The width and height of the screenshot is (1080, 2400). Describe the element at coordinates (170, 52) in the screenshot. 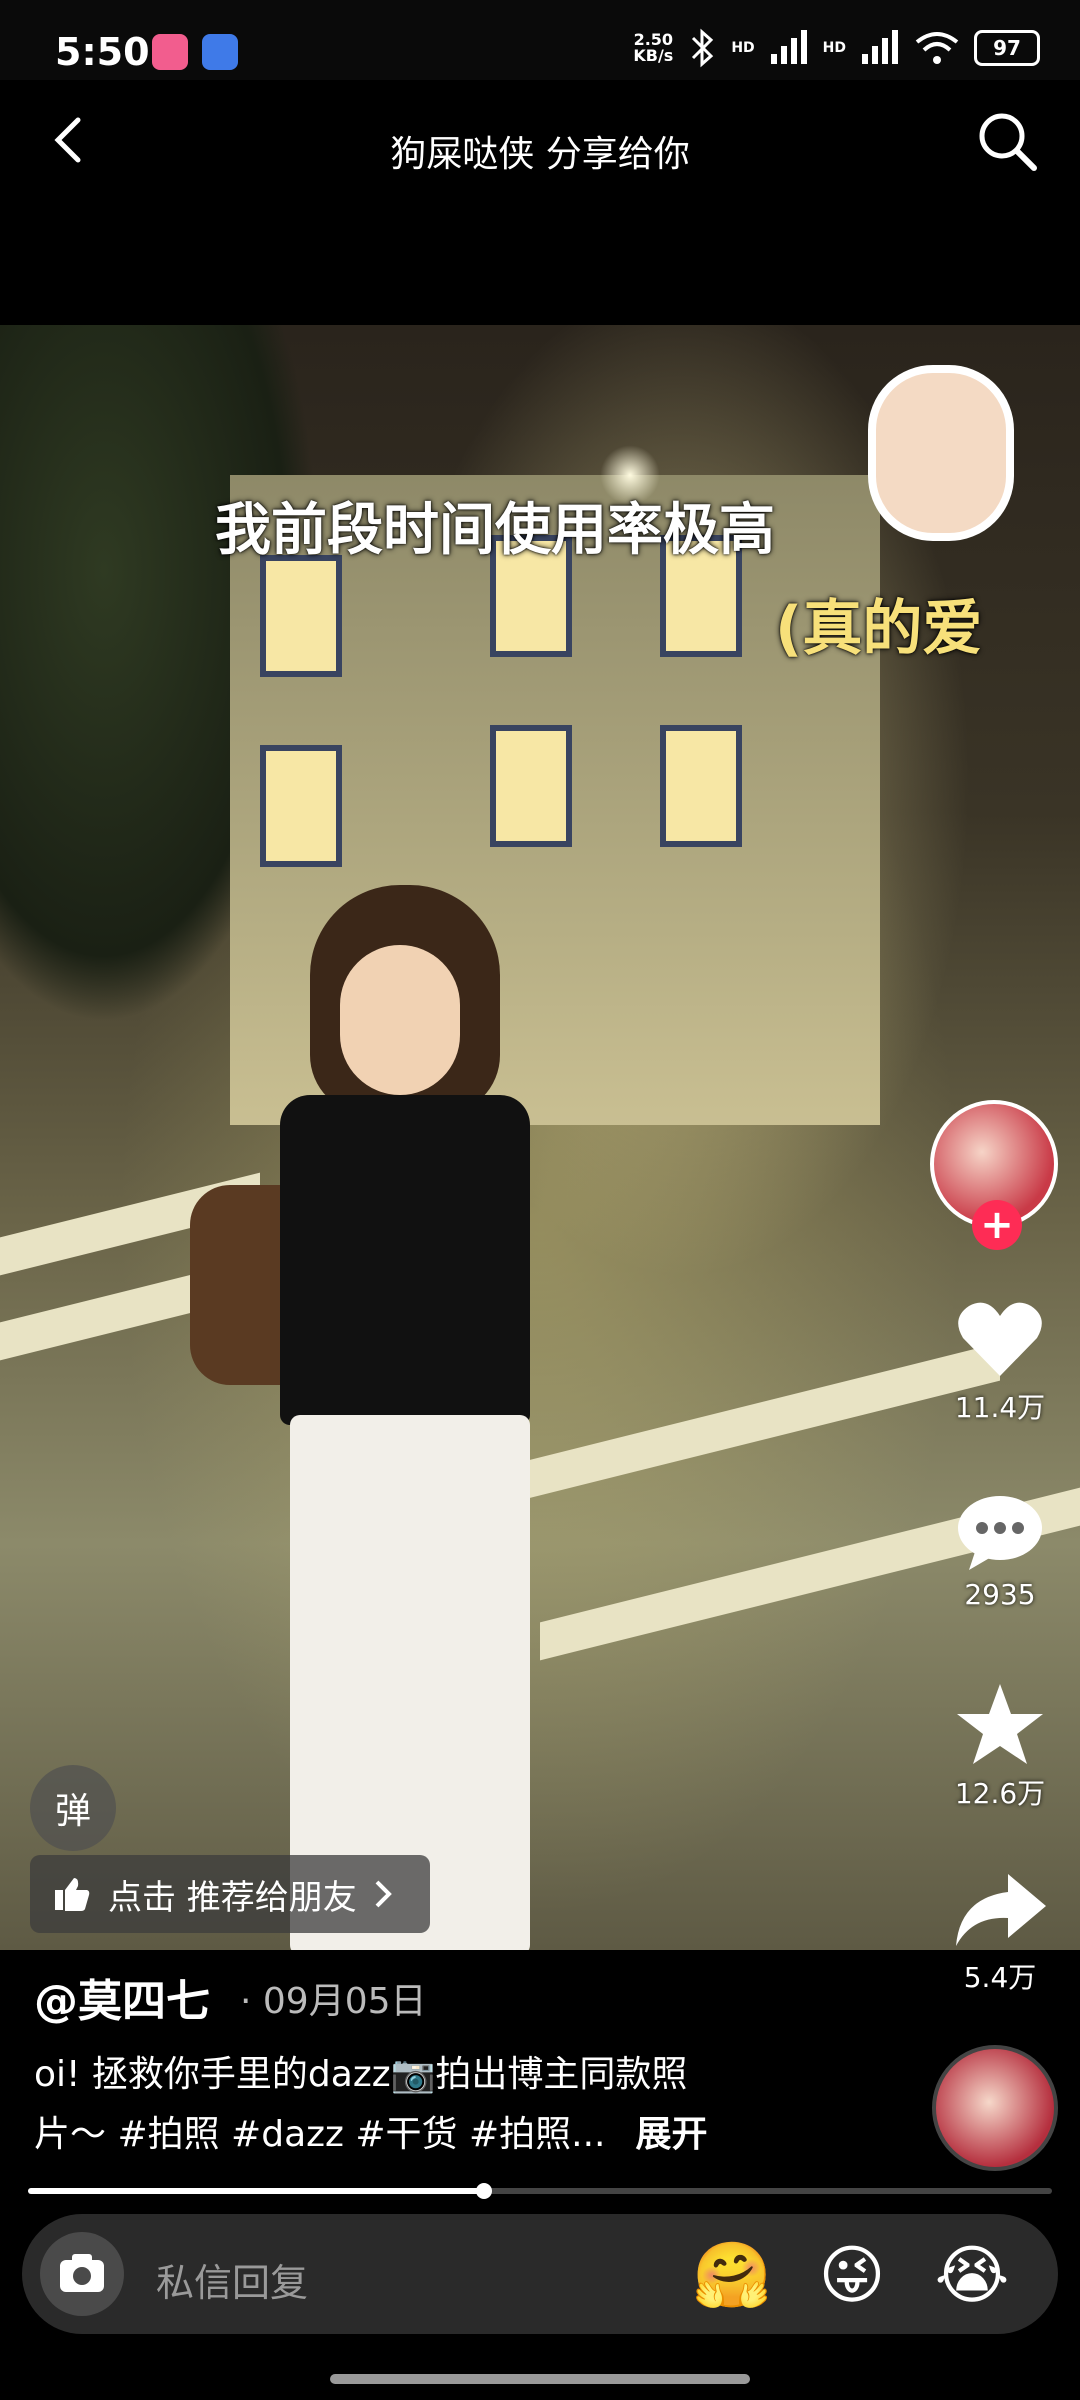

I see `bilibili-icon` at that location.